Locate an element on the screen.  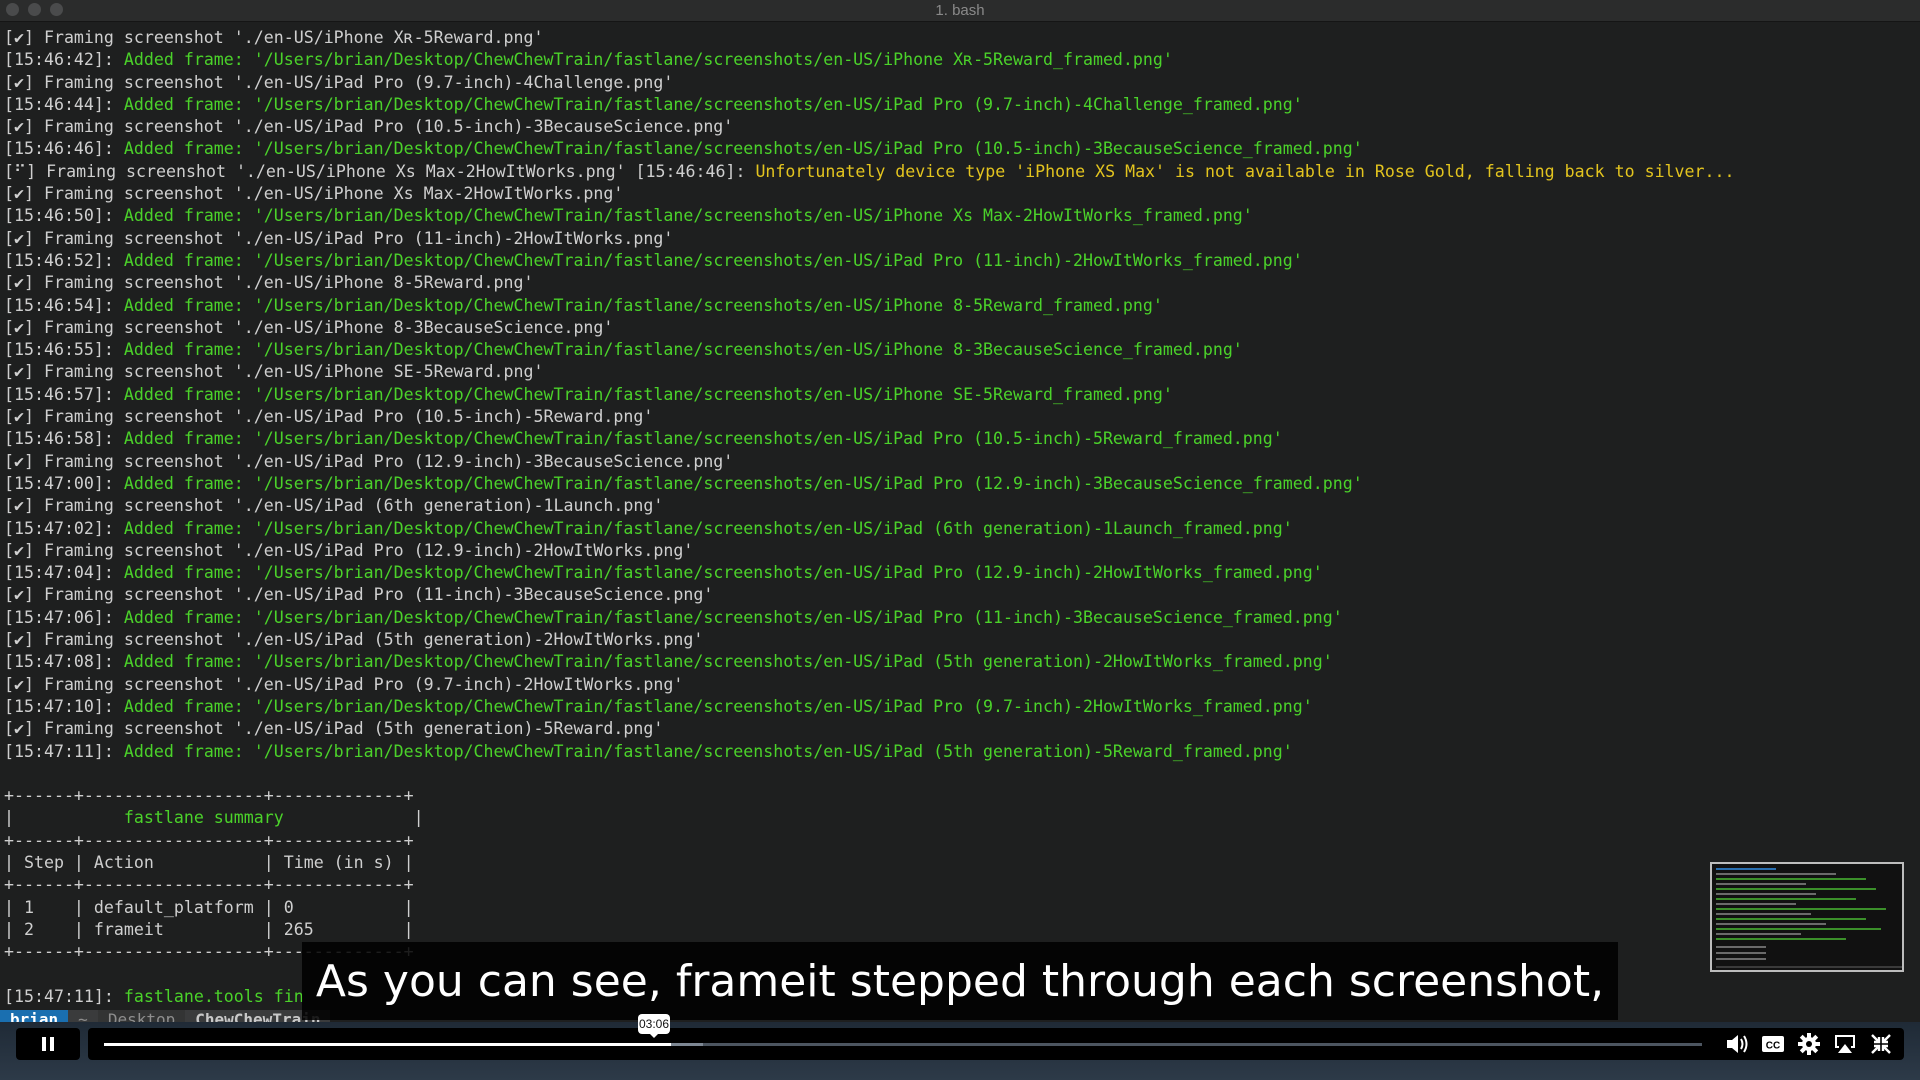
airplay-icon is located at coordinates (1845, 1044).